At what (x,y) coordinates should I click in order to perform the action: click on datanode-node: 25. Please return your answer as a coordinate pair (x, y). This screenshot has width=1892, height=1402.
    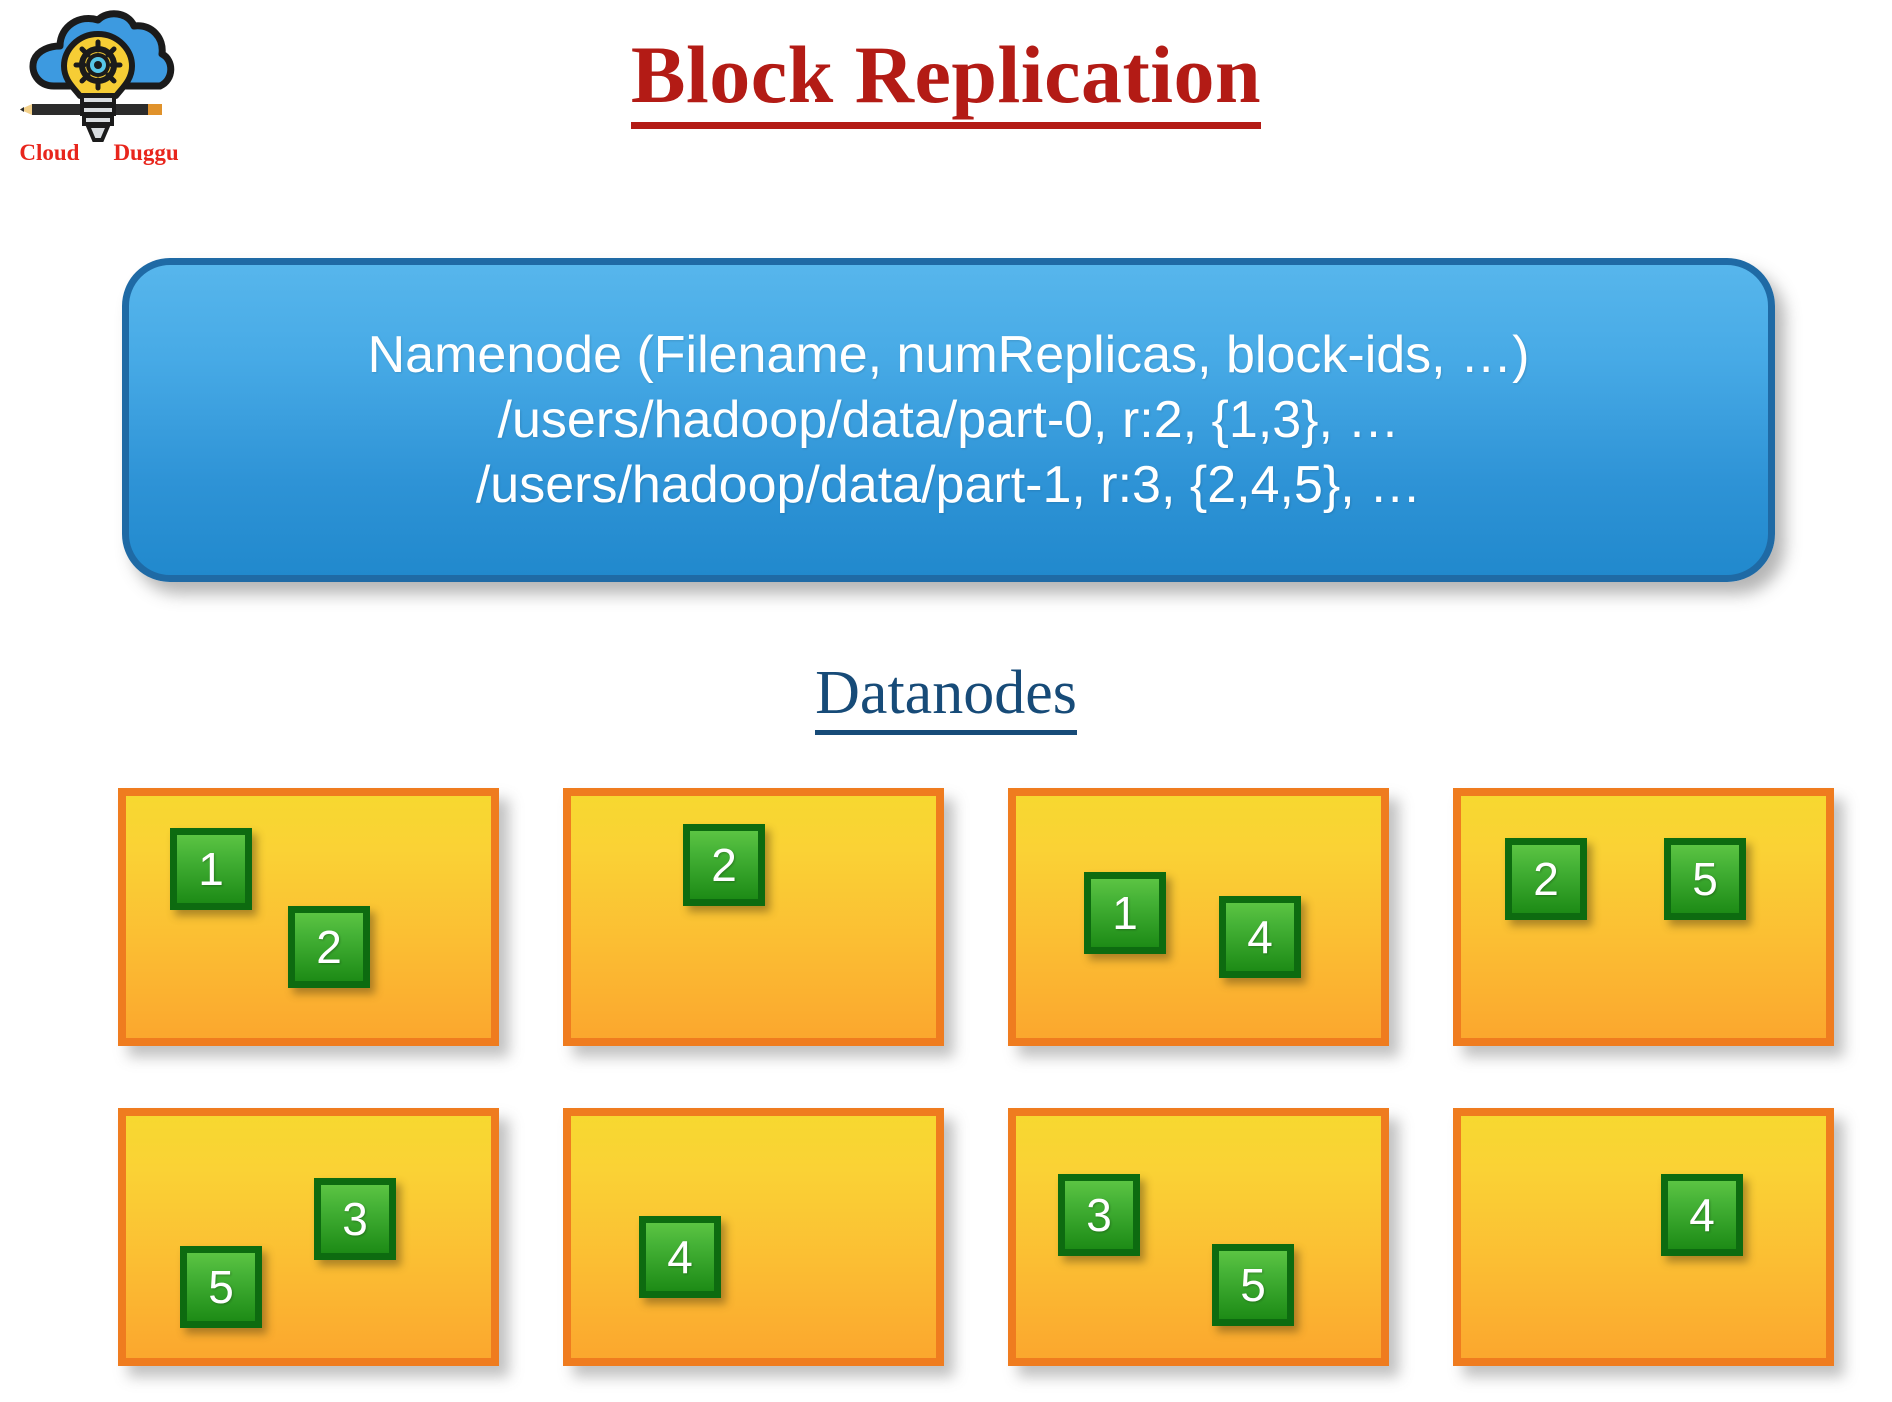
    Looking at the image, I should click on (1643, 917).